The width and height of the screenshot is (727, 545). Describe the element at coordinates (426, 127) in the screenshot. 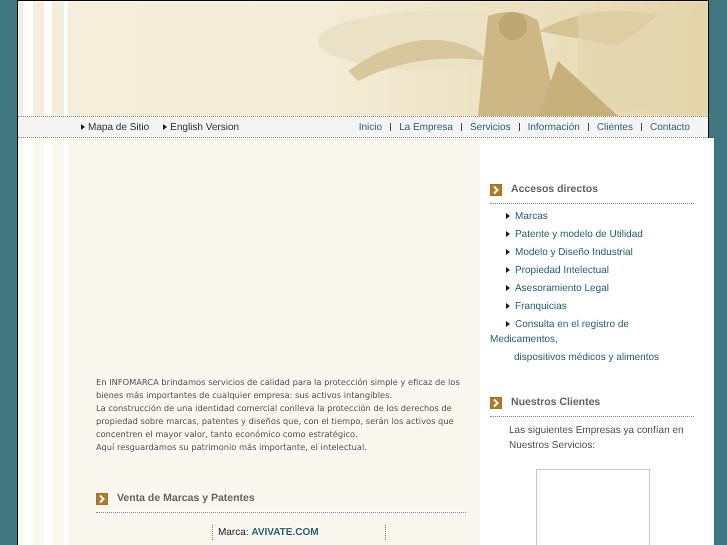

I see `nav-link: La Empresa` at that location.